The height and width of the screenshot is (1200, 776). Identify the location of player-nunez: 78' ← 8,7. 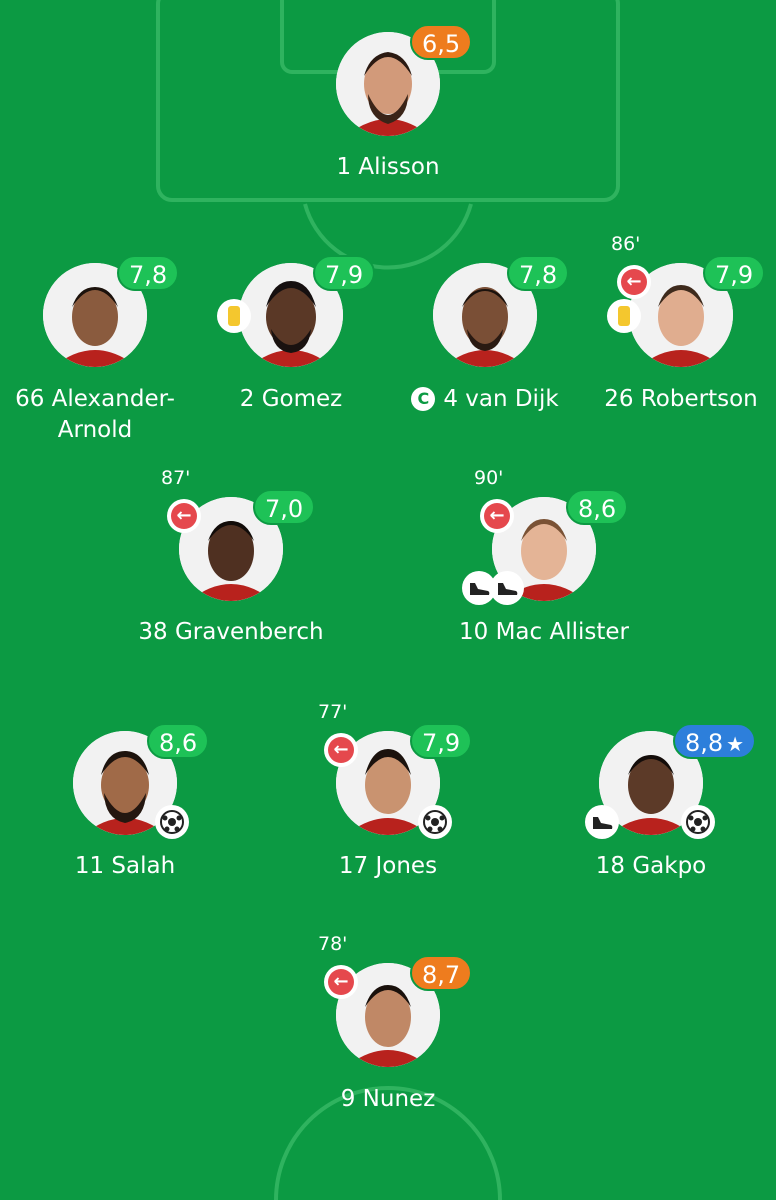
(395, 1000).